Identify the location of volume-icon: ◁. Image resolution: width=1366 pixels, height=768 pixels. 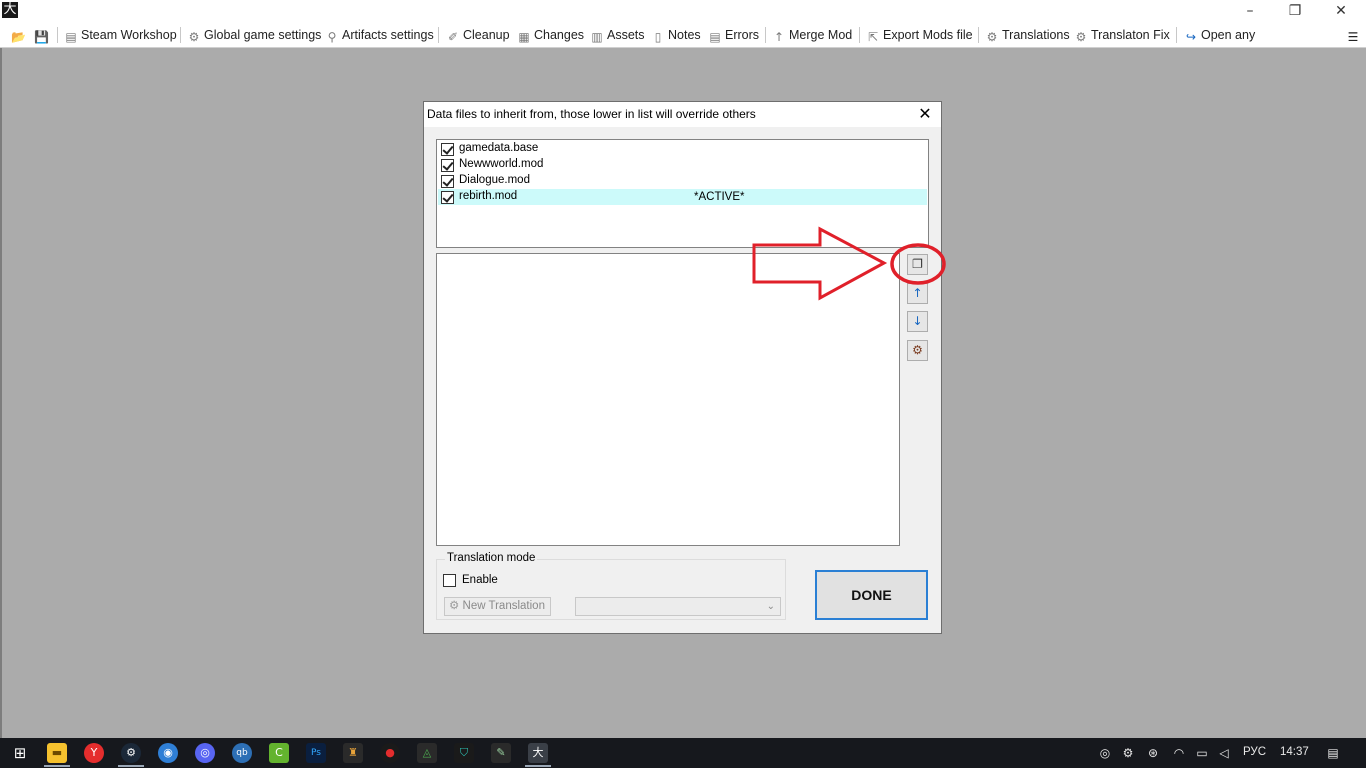
(1224, 753).